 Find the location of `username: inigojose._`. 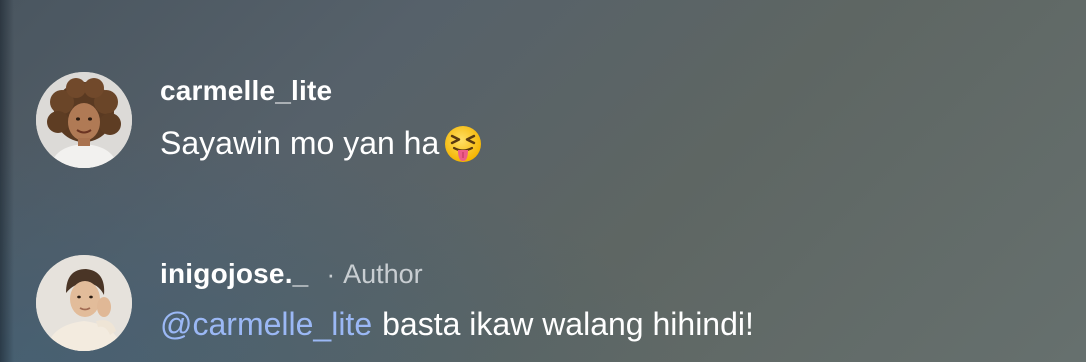

username: inigojose._ is located at coordinates (234, 274).